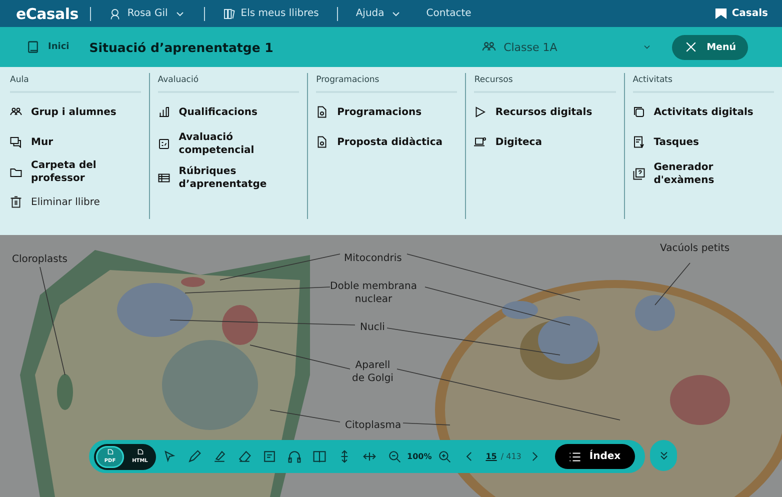 The width and height of the screenshot is (782, 497). Describe the element at coordinates (369, 456) in the screenshot. I see `hfit-icon` at that location.